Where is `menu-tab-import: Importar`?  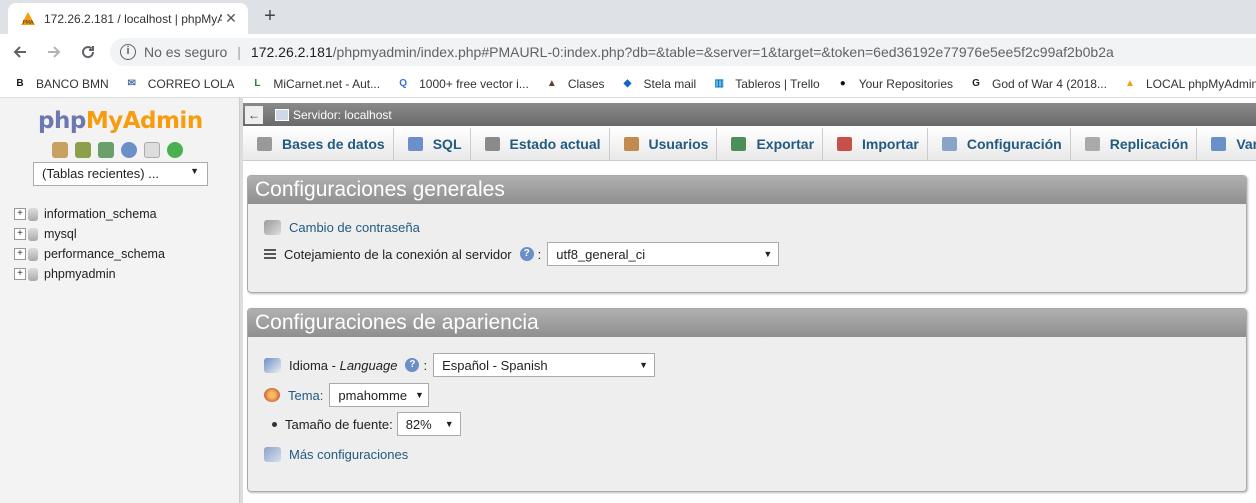
menu-tab-import: Importar is located at coordinates (875, 144).